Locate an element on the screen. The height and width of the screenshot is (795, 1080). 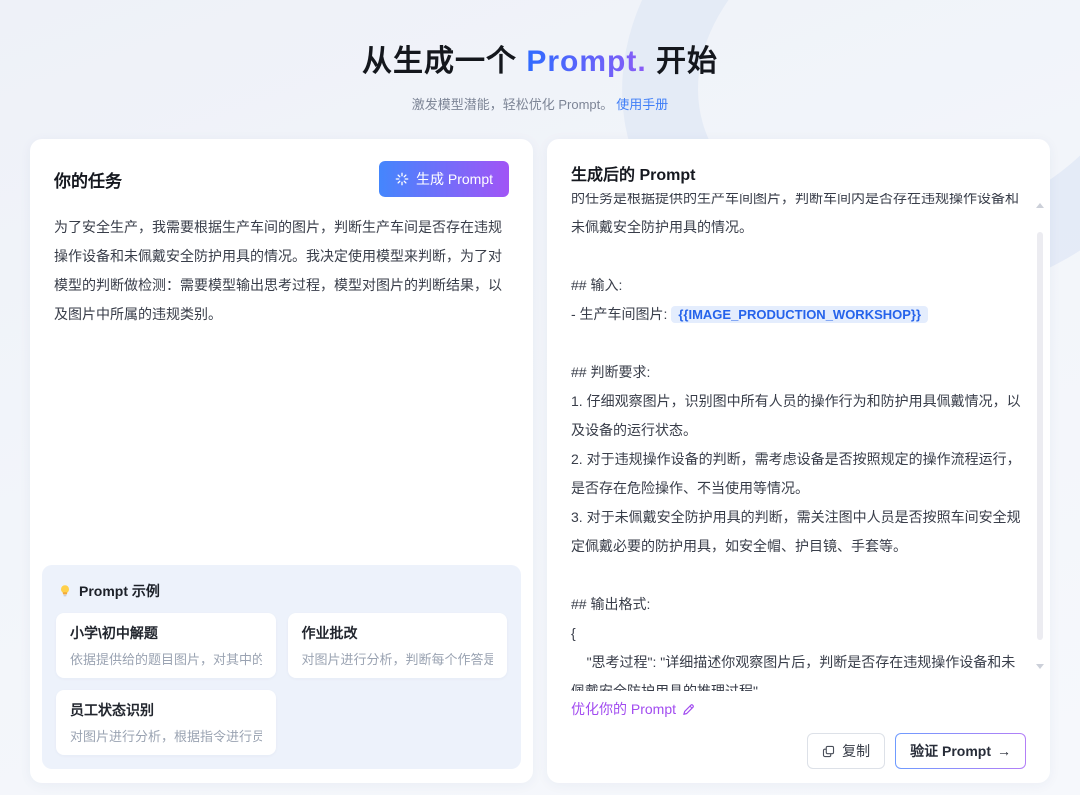
generate-prompt-label: 生成 Prompt is located at coordinates (454, 179).